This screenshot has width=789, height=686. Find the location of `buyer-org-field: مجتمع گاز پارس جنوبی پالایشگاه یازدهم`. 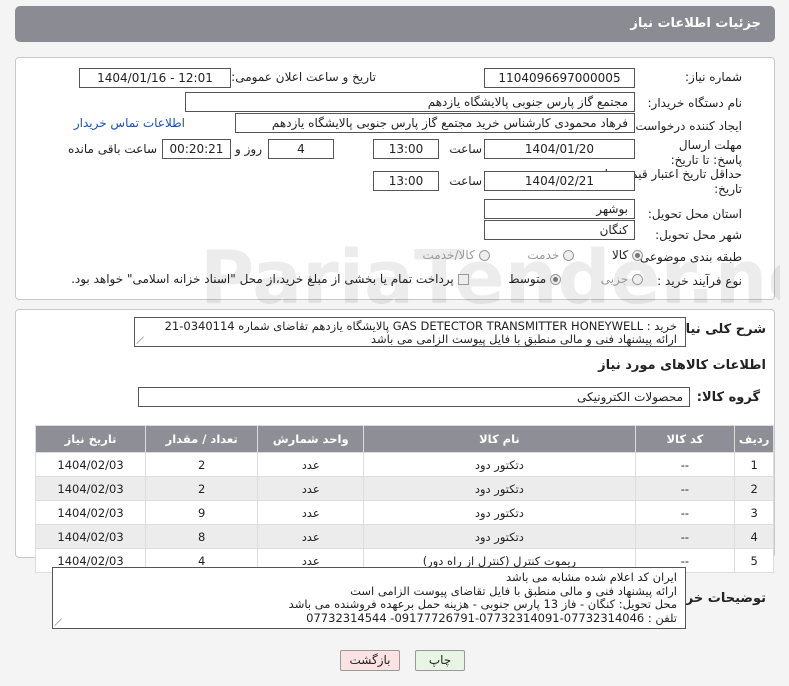

buyer-org-field: مجتمع گاز پارس جنوبی پالایشگاه یازدهم is located at coordinates (410, 102).